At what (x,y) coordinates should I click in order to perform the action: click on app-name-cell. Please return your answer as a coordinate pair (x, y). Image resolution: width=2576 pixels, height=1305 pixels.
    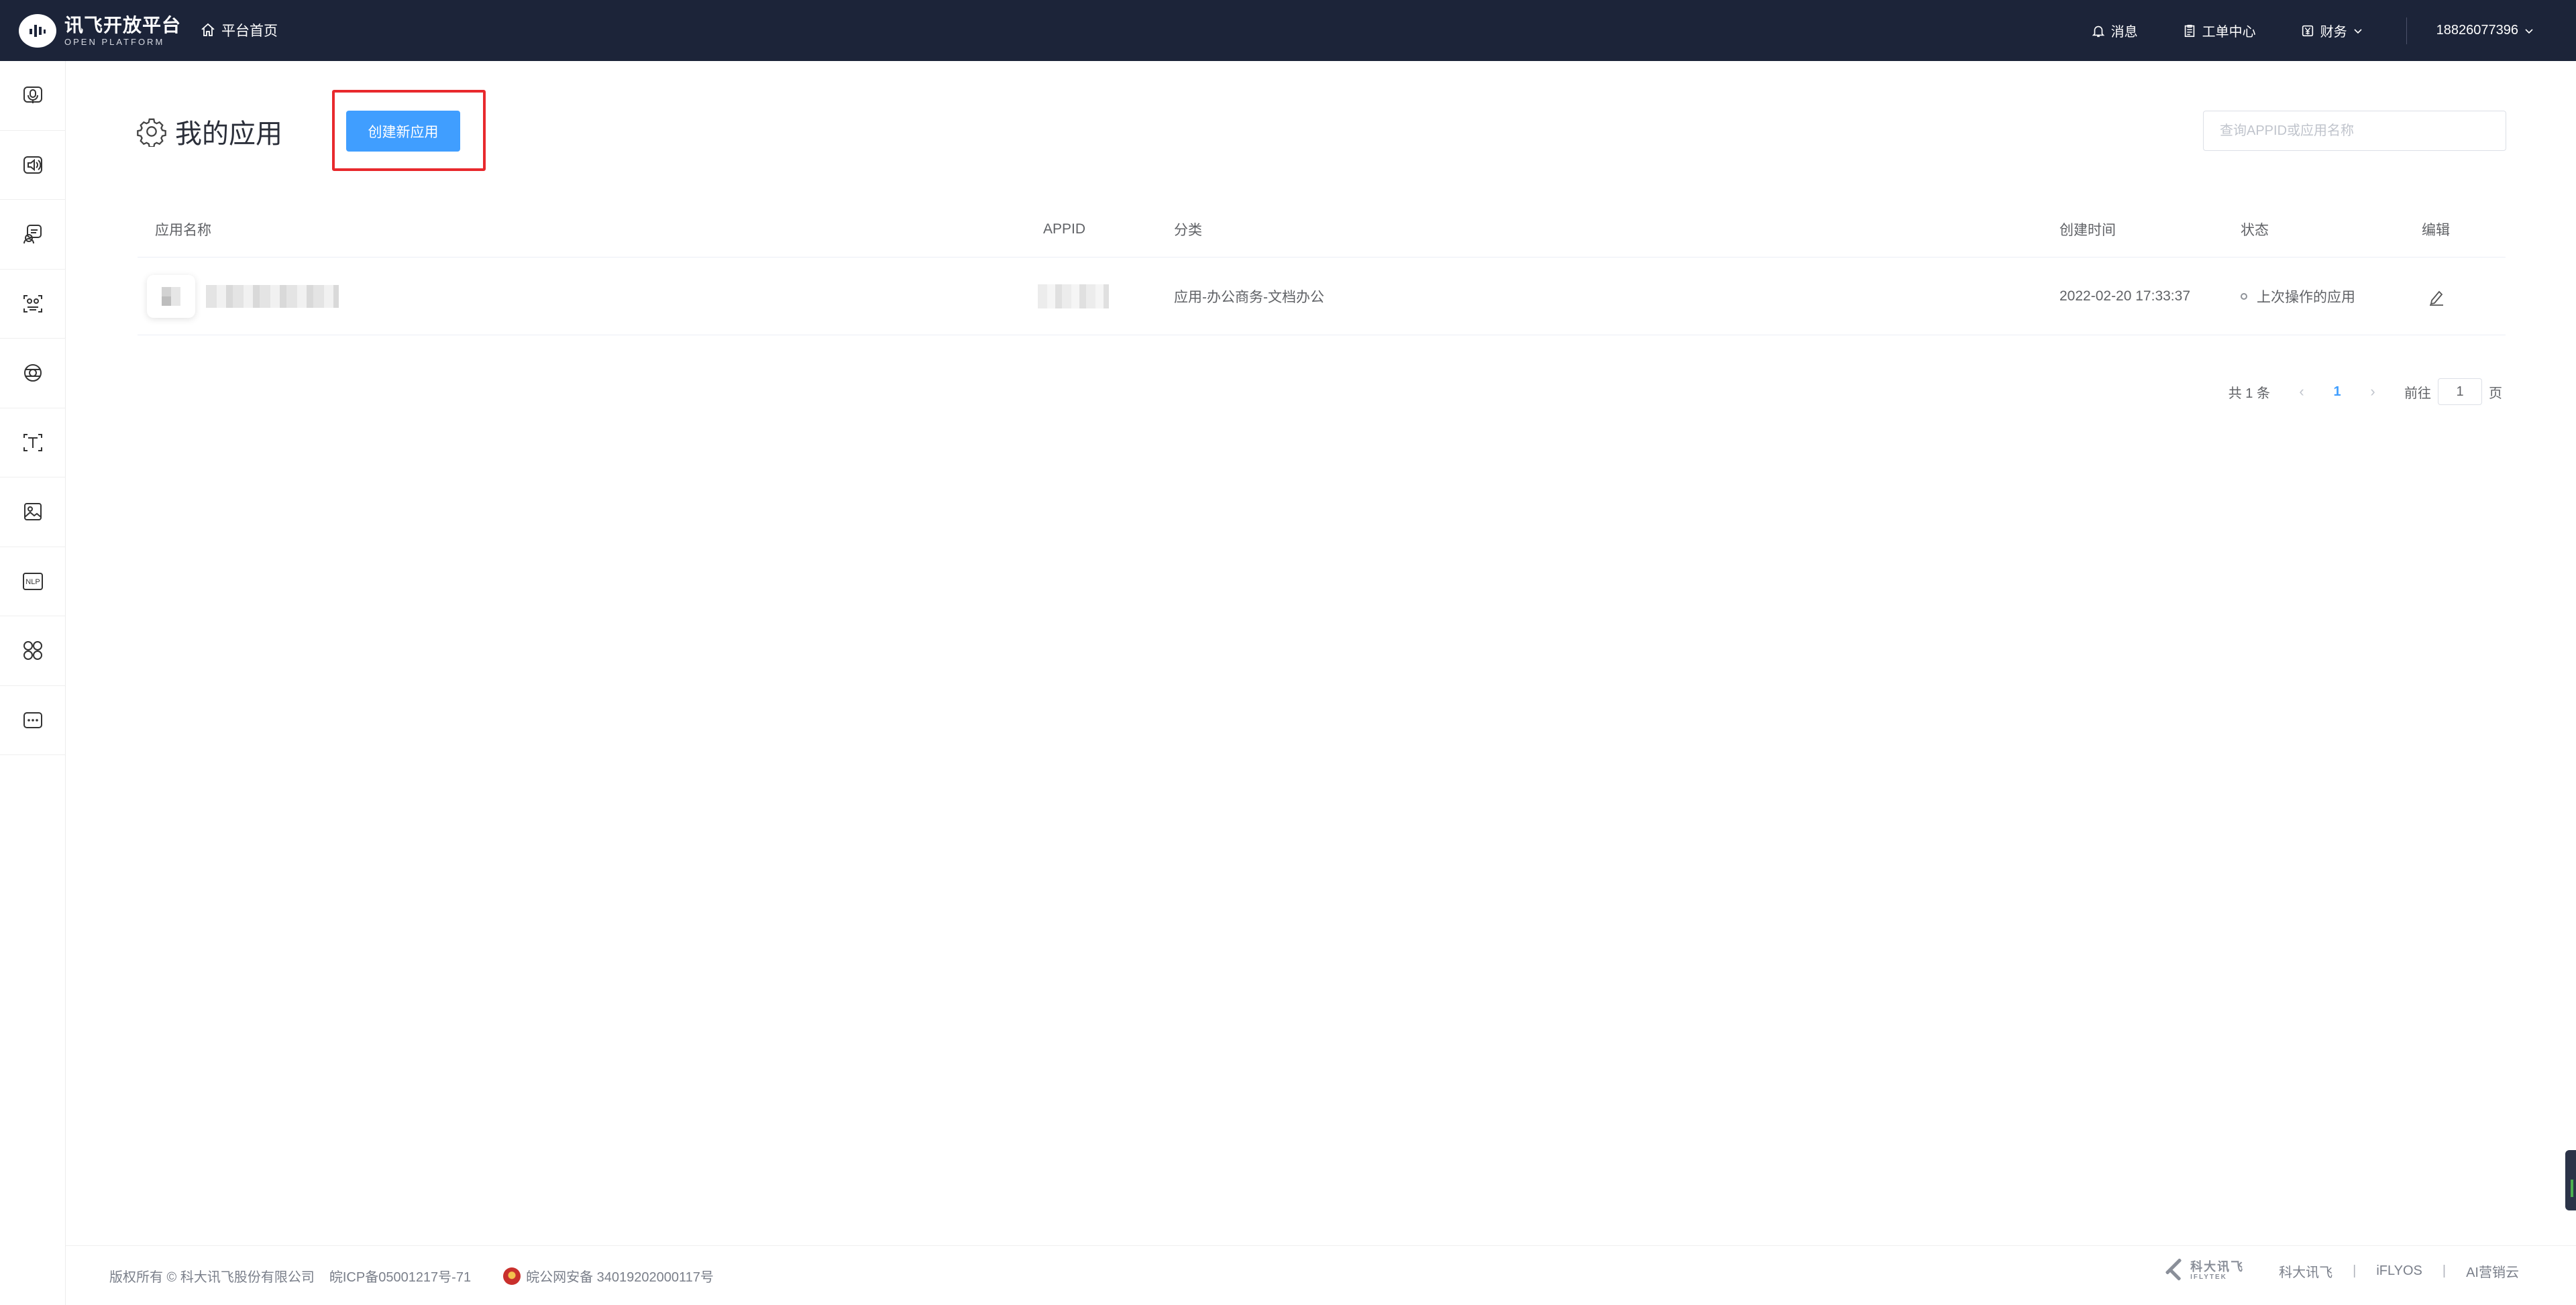
    Looking at the image, I should click on (243, 296).